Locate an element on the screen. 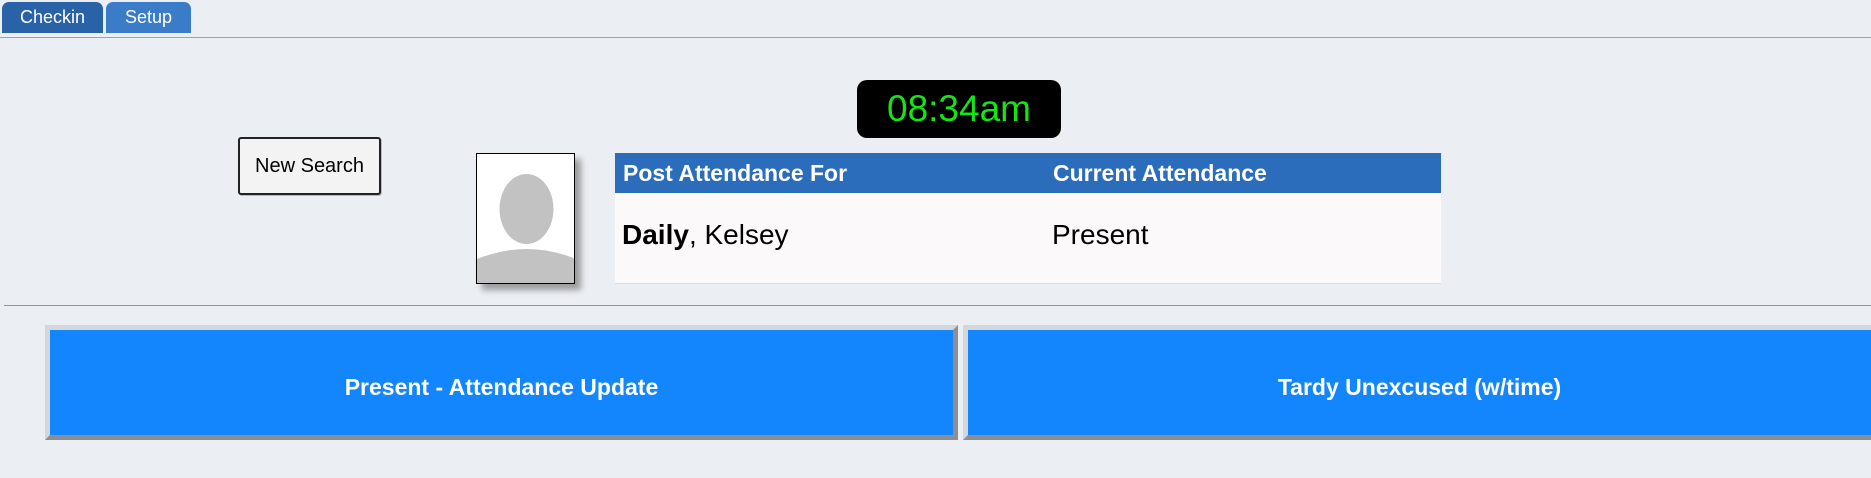 This screenshot has width=1871, height=478. student-last-name: Daily is located at coordinates (655, 234).